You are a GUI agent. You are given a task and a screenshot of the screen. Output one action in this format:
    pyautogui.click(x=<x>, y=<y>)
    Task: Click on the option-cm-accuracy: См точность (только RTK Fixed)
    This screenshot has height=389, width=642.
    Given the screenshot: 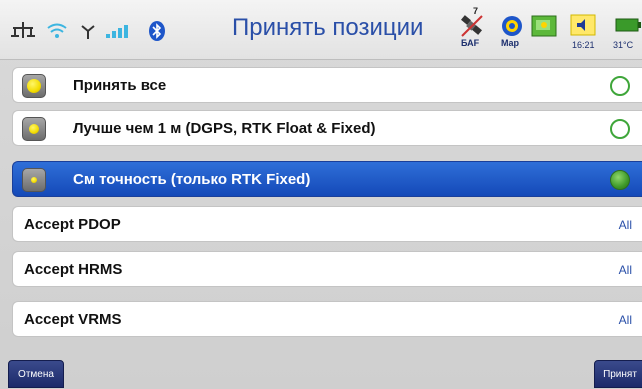 What is the action you would take?
    pyautogui.click(x=327, y=179)
    